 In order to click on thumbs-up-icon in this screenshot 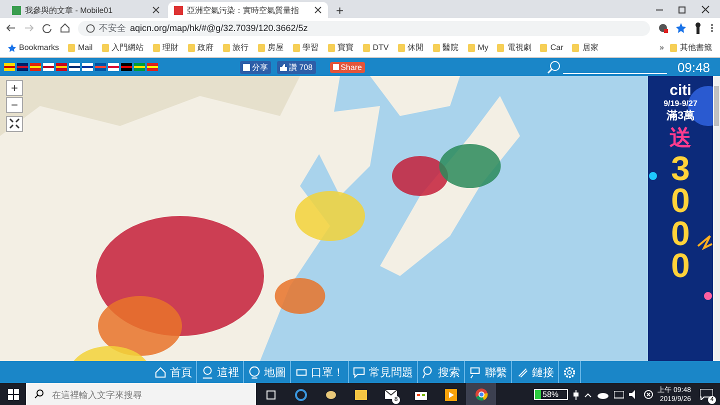, I will do `click(283, 67)`.